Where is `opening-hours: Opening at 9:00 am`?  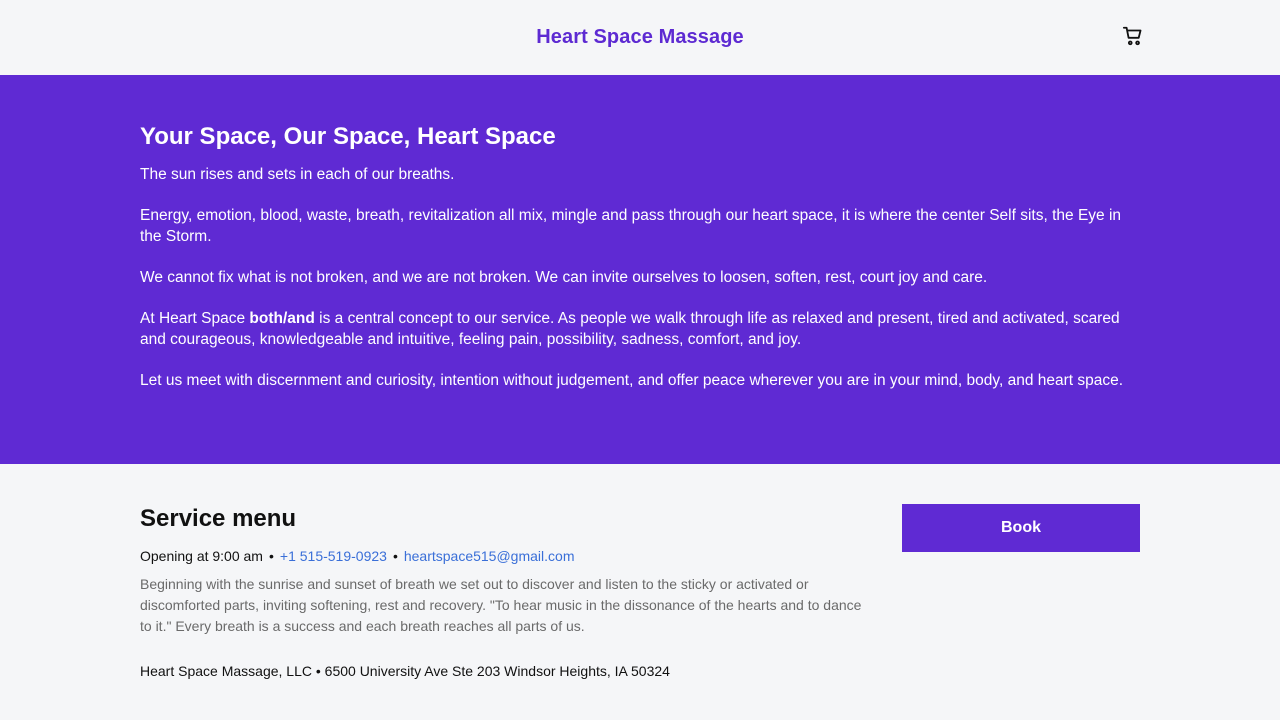
opening-hours: Opening at 9:00 am is located at coordinates (201, 556).